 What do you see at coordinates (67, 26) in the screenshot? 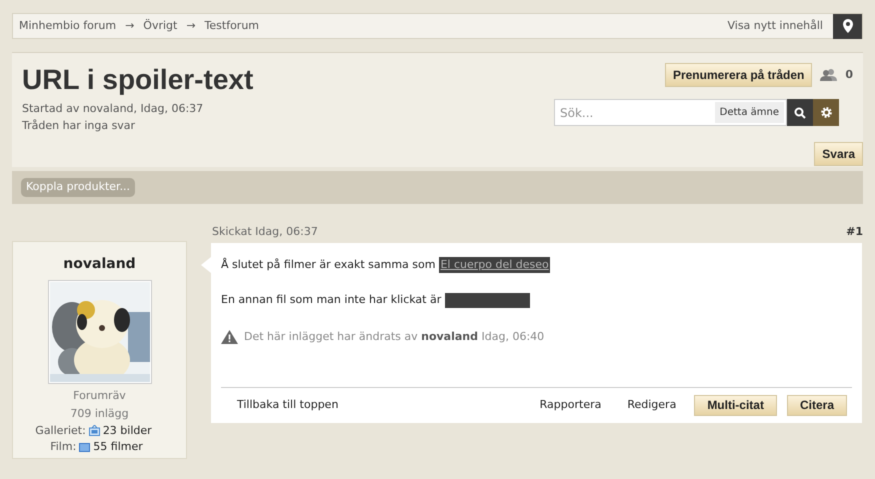
I see `breadcrumb-link: Minhembio forum` at bounding box center [67, 26].